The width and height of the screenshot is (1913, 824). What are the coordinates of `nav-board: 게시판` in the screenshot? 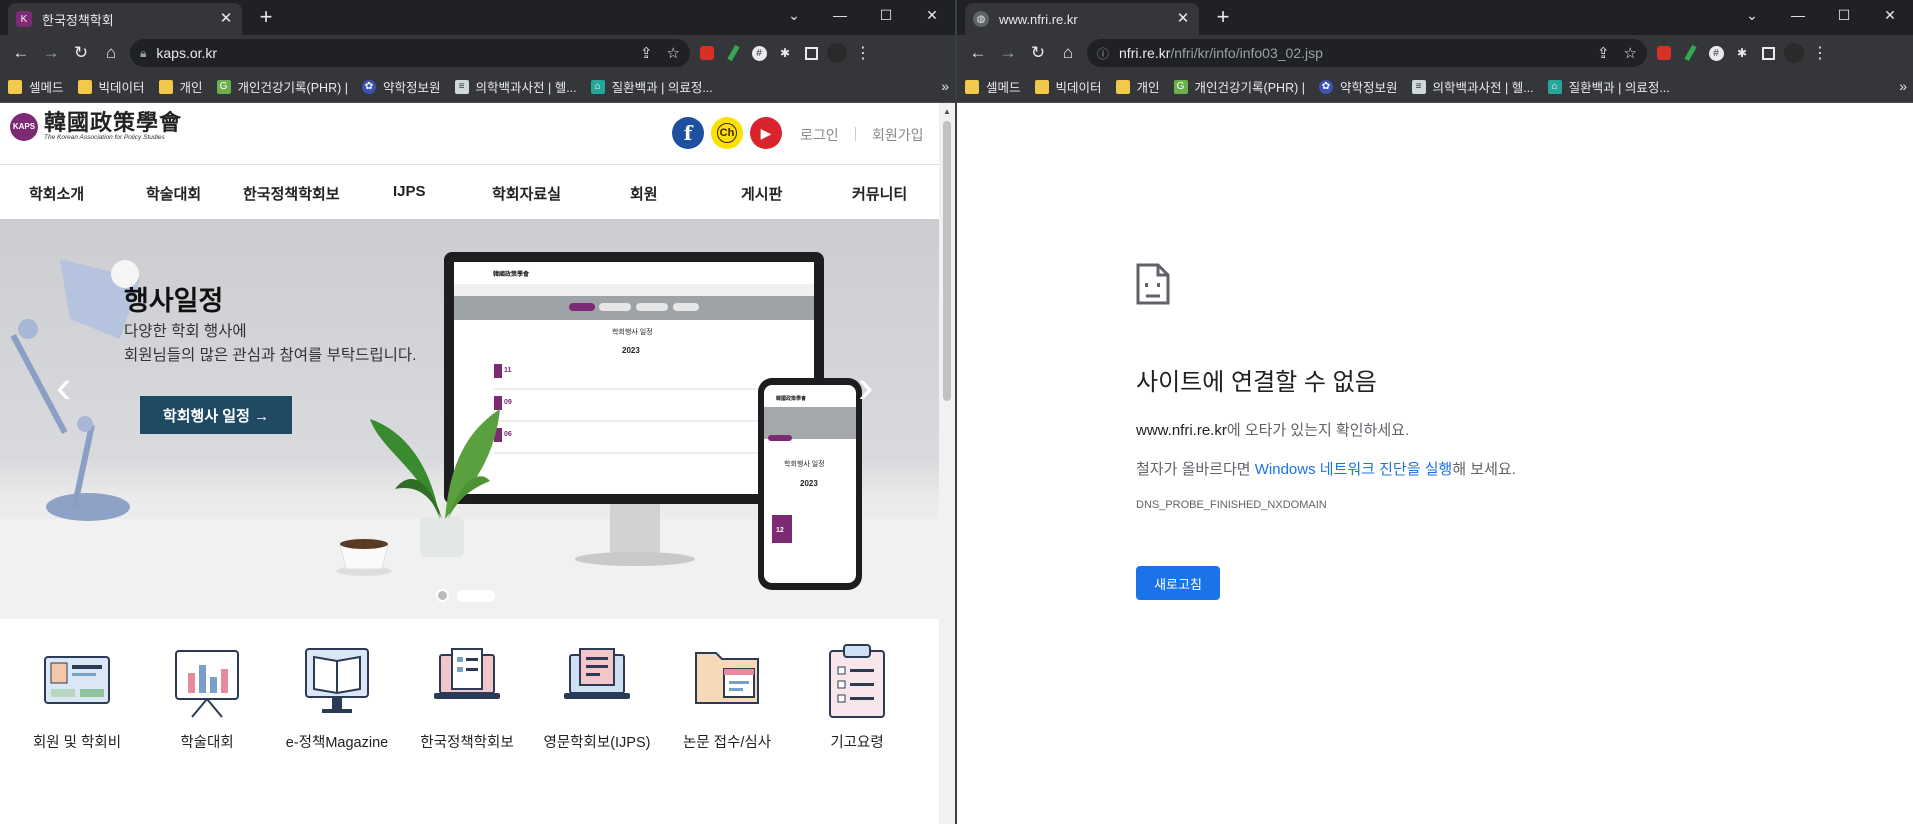 It's located at (761, 193).